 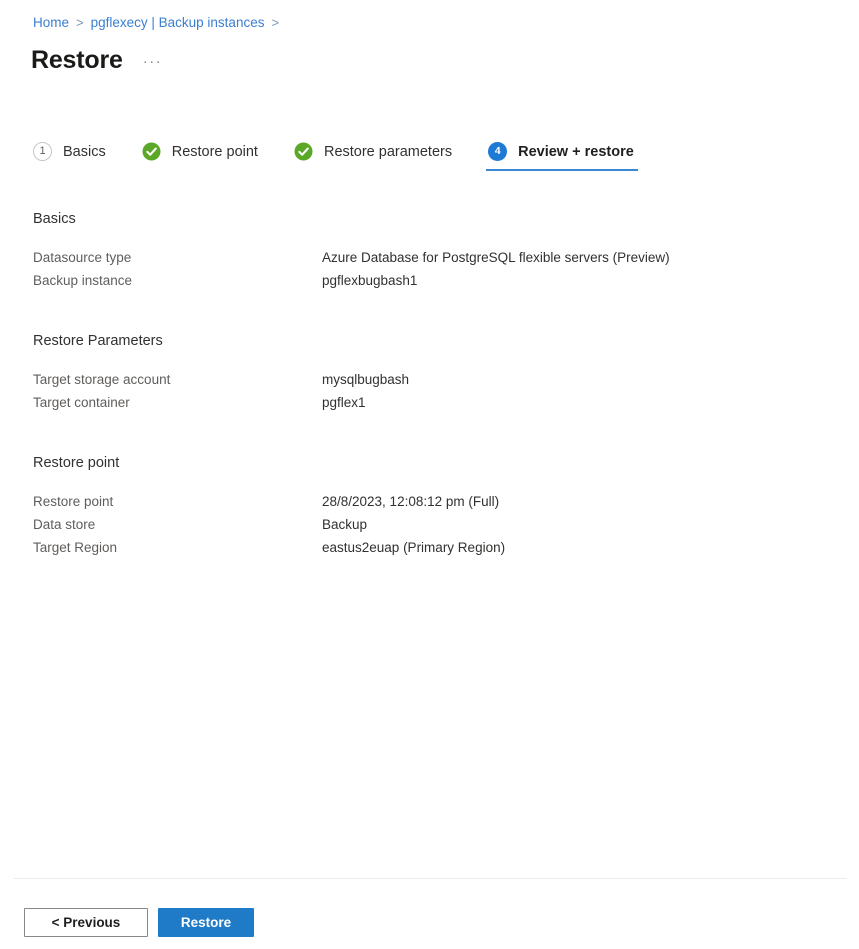 What do you see at coordinates (77, 60) in the screenshot?
I see `page-title: Restore` at bounding box center [77, 60].